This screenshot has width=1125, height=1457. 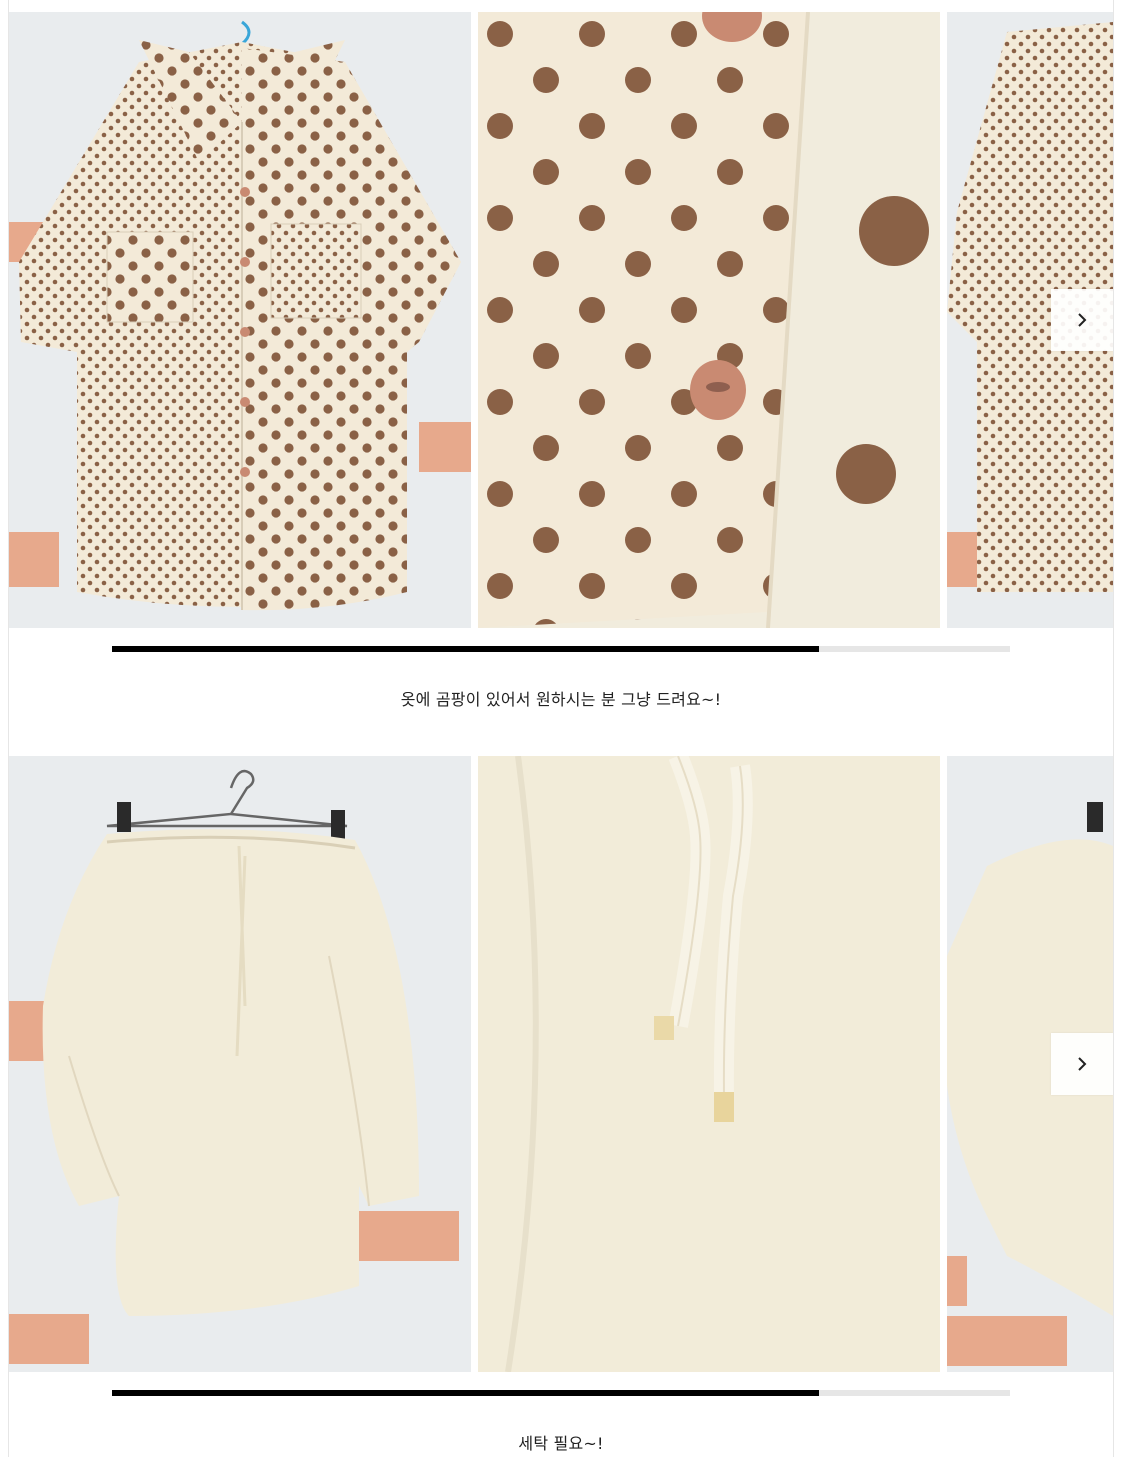 What do you see at coordinates (561, 699) in the screenshot?
I see `section-caption: 옷에 곰팡이 있어서 원하시는 분 그냥 드려요~!` at bounding box center [561, 699].